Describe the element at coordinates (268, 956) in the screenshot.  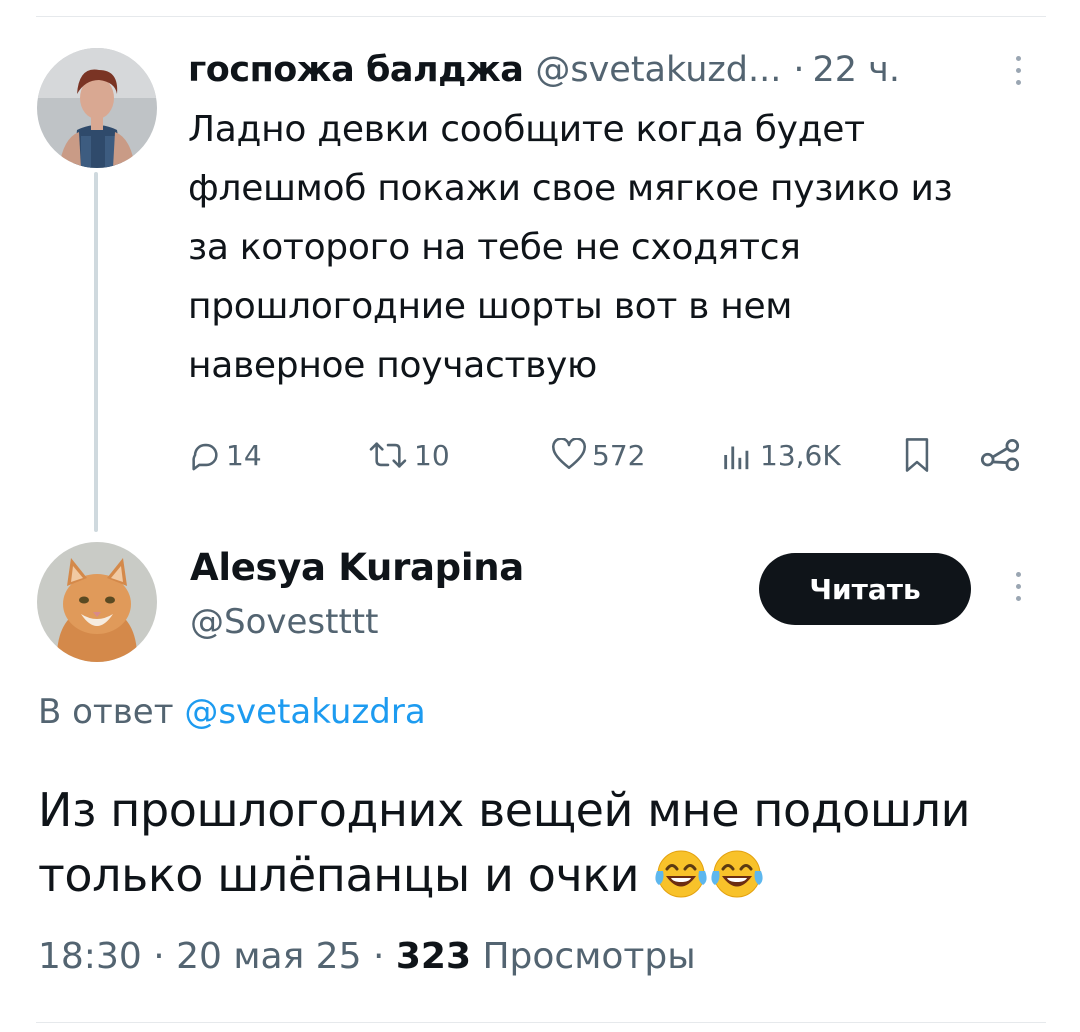
I see `tweet2-date: 20 мая 25` at that location.